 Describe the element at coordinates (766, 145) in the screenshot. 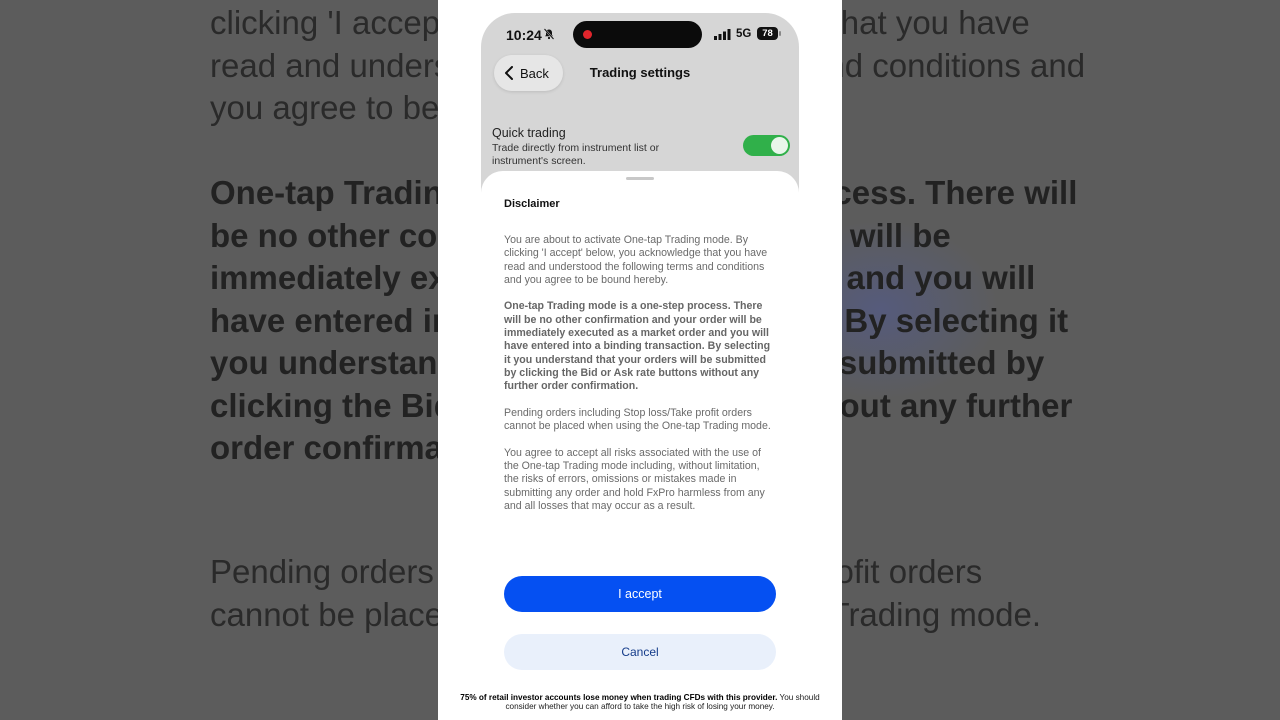

I see `quick-trading-toggle` at that location.